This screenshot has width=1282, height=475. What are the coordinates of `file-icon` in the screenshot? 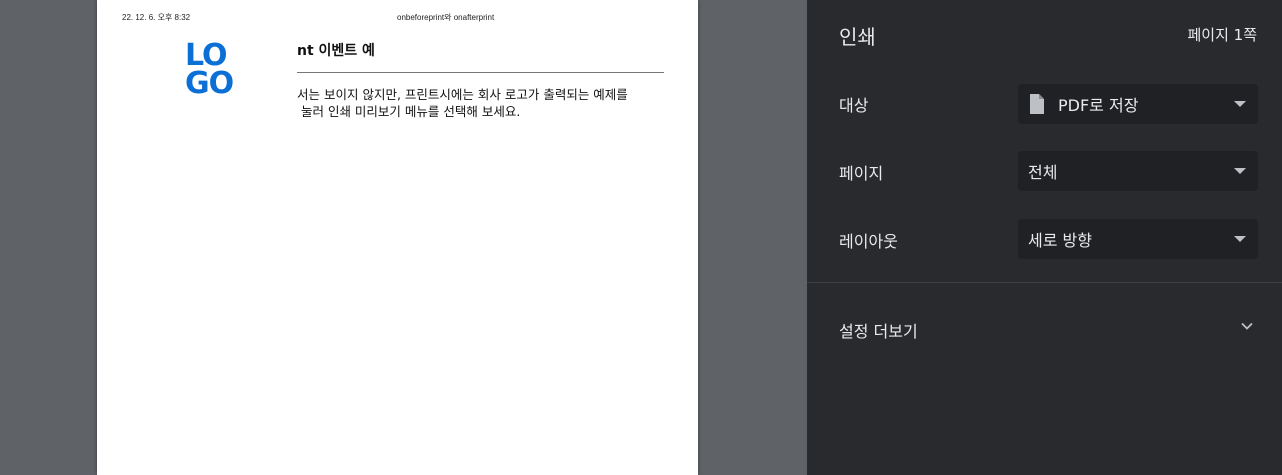 It's located at (1037, 104).